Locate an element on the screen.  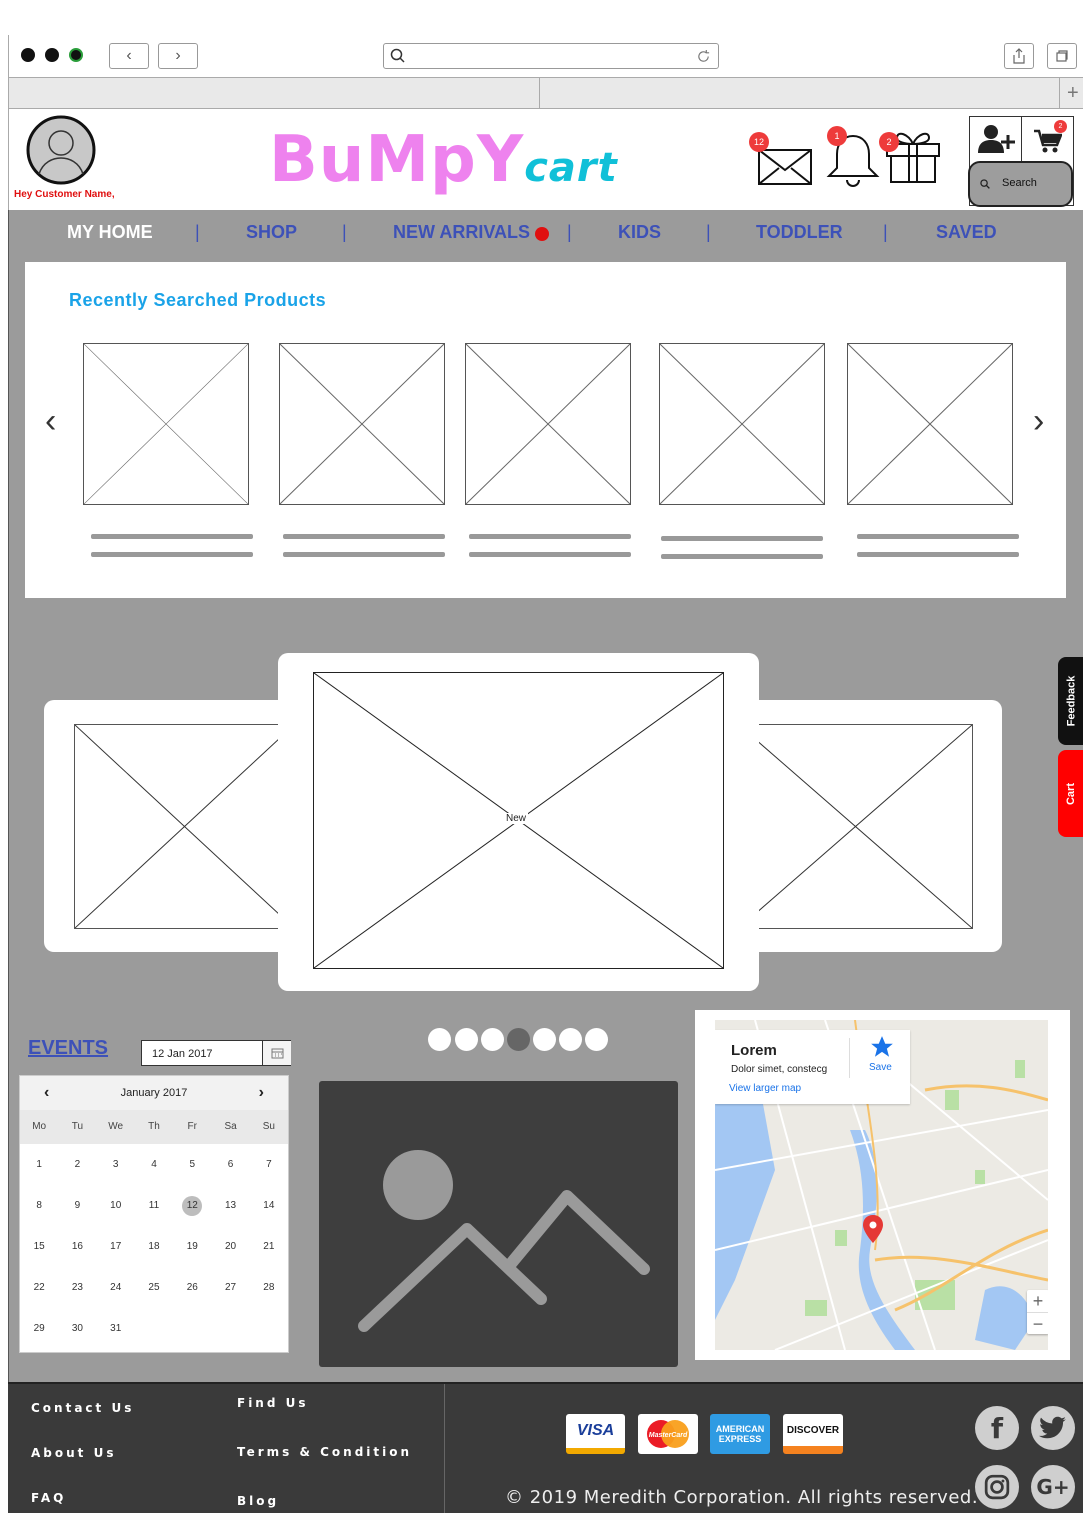
calendar-day: 5 is located at coordinates (192, 1164).